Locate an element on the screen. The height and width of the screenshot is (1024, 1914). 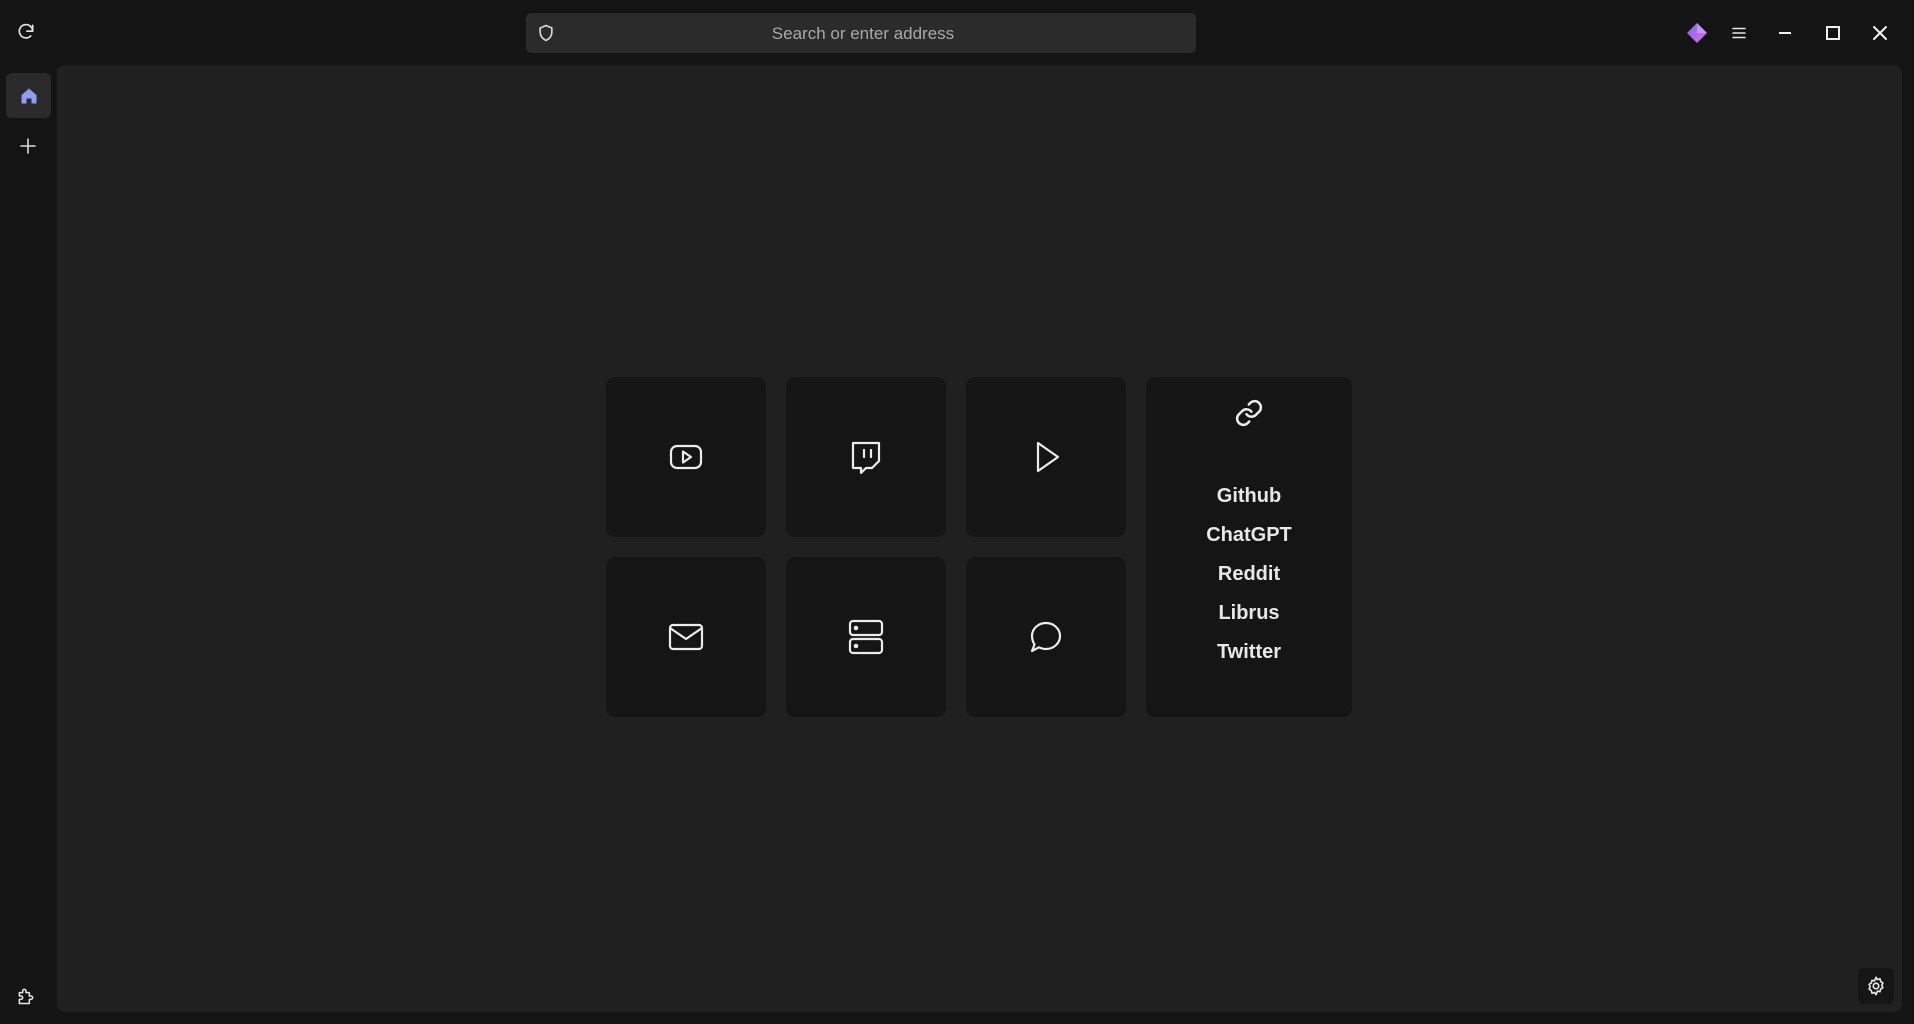
minimize-button is located at coordinates (1785, 33).